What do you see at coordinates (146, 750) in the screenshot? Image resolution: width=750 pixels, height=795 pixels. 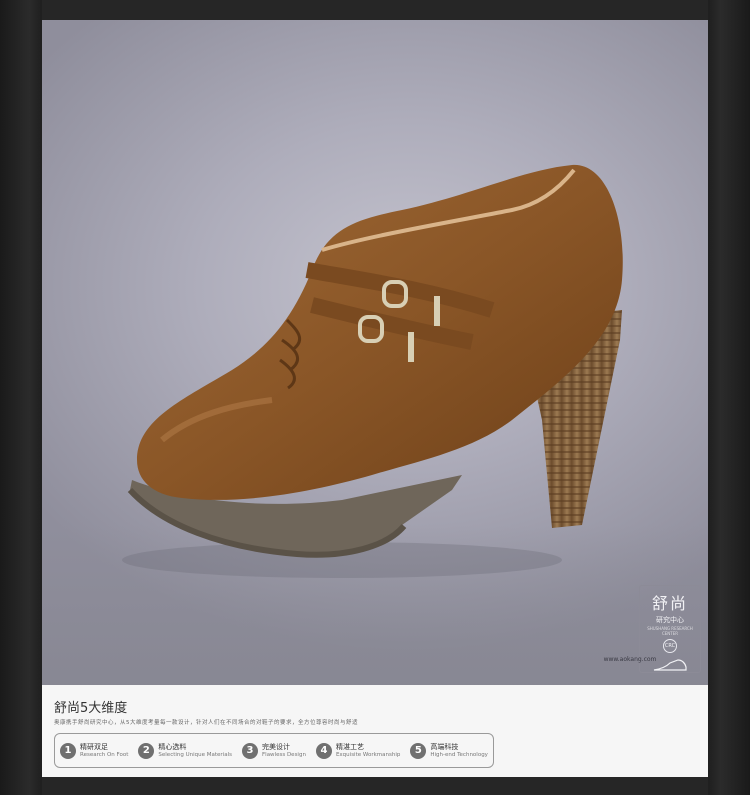 I see `feature-number: 2` at bounding box center [146, 750].